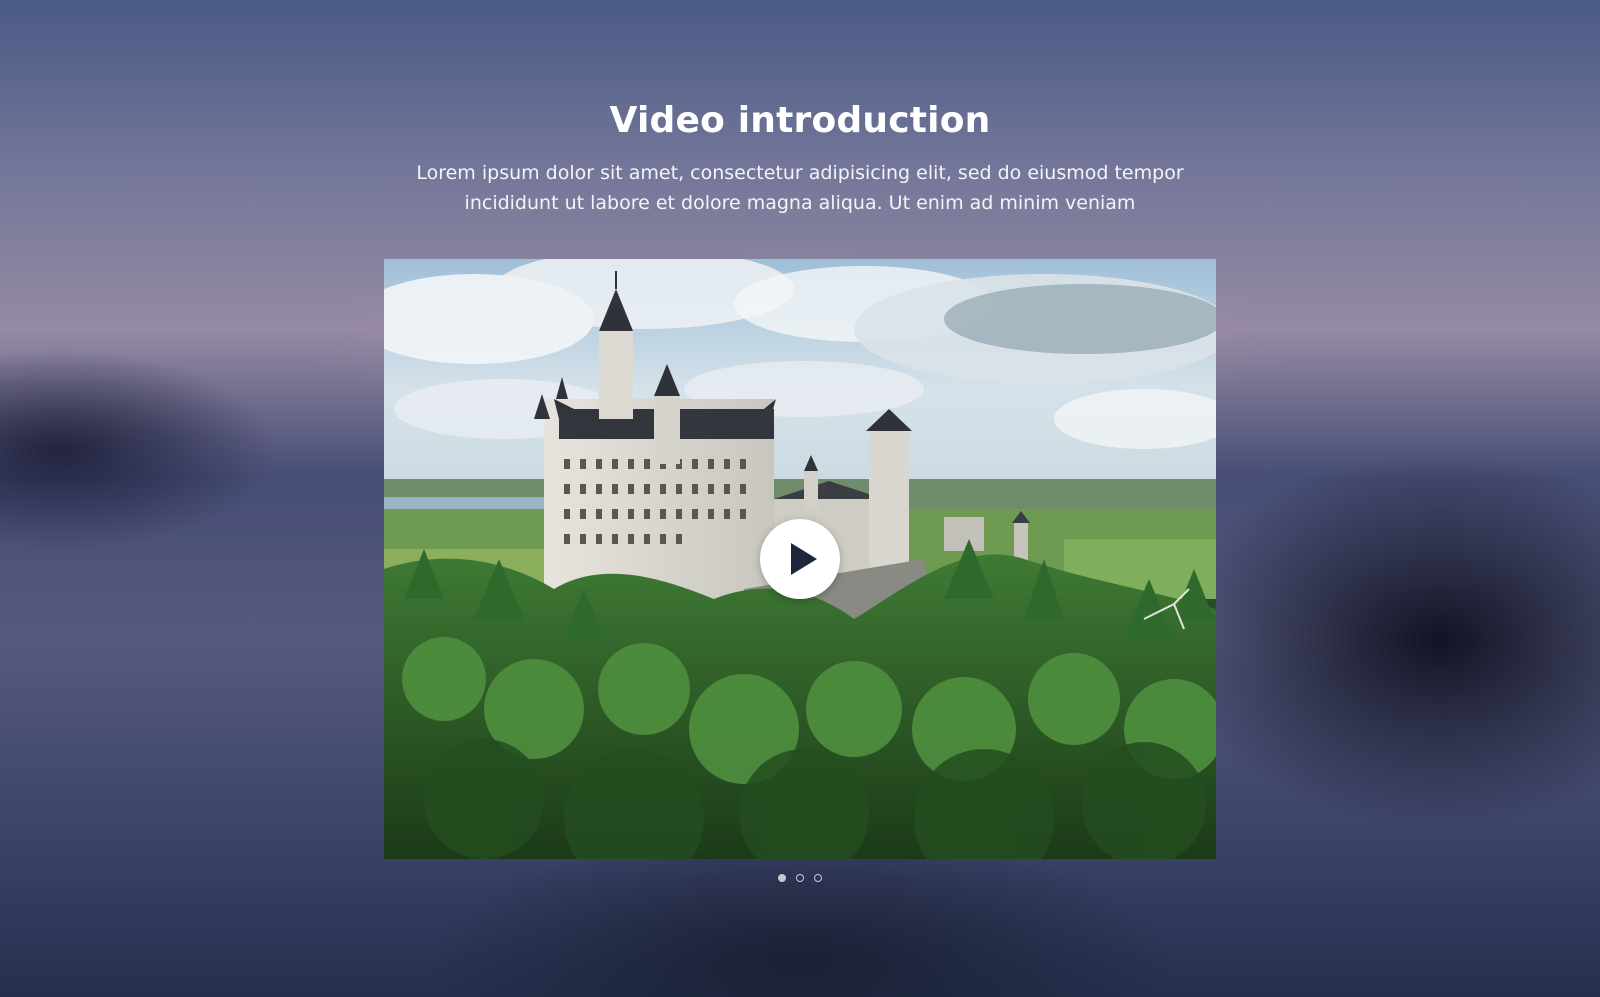 The width and height of the screenshot is (1600, 997). I want to click on play-icon, so click(804, 559).